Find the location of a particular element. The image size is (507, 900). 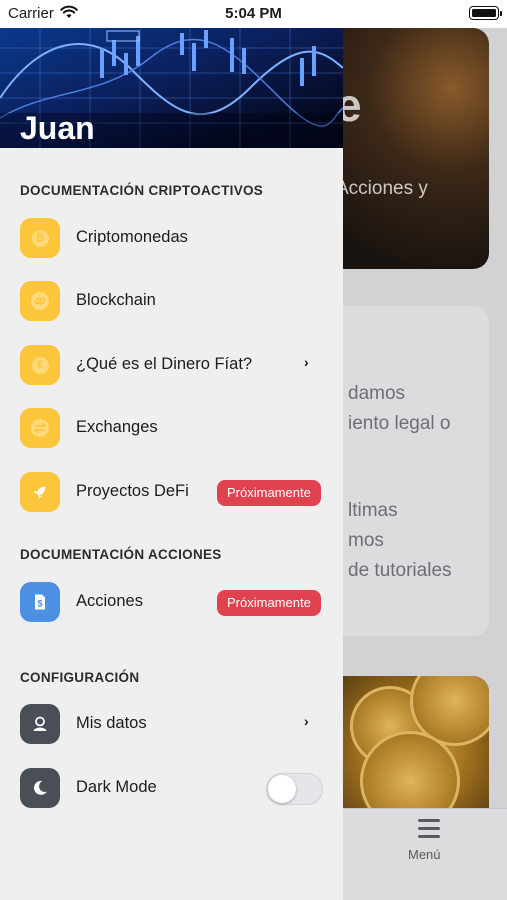

euro-icon: € is located at coordinates (40, 365).